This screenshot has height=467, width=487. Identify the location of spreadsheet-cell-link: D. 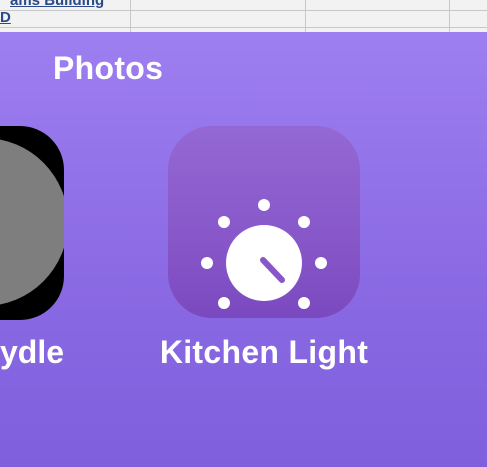
(5, 17).